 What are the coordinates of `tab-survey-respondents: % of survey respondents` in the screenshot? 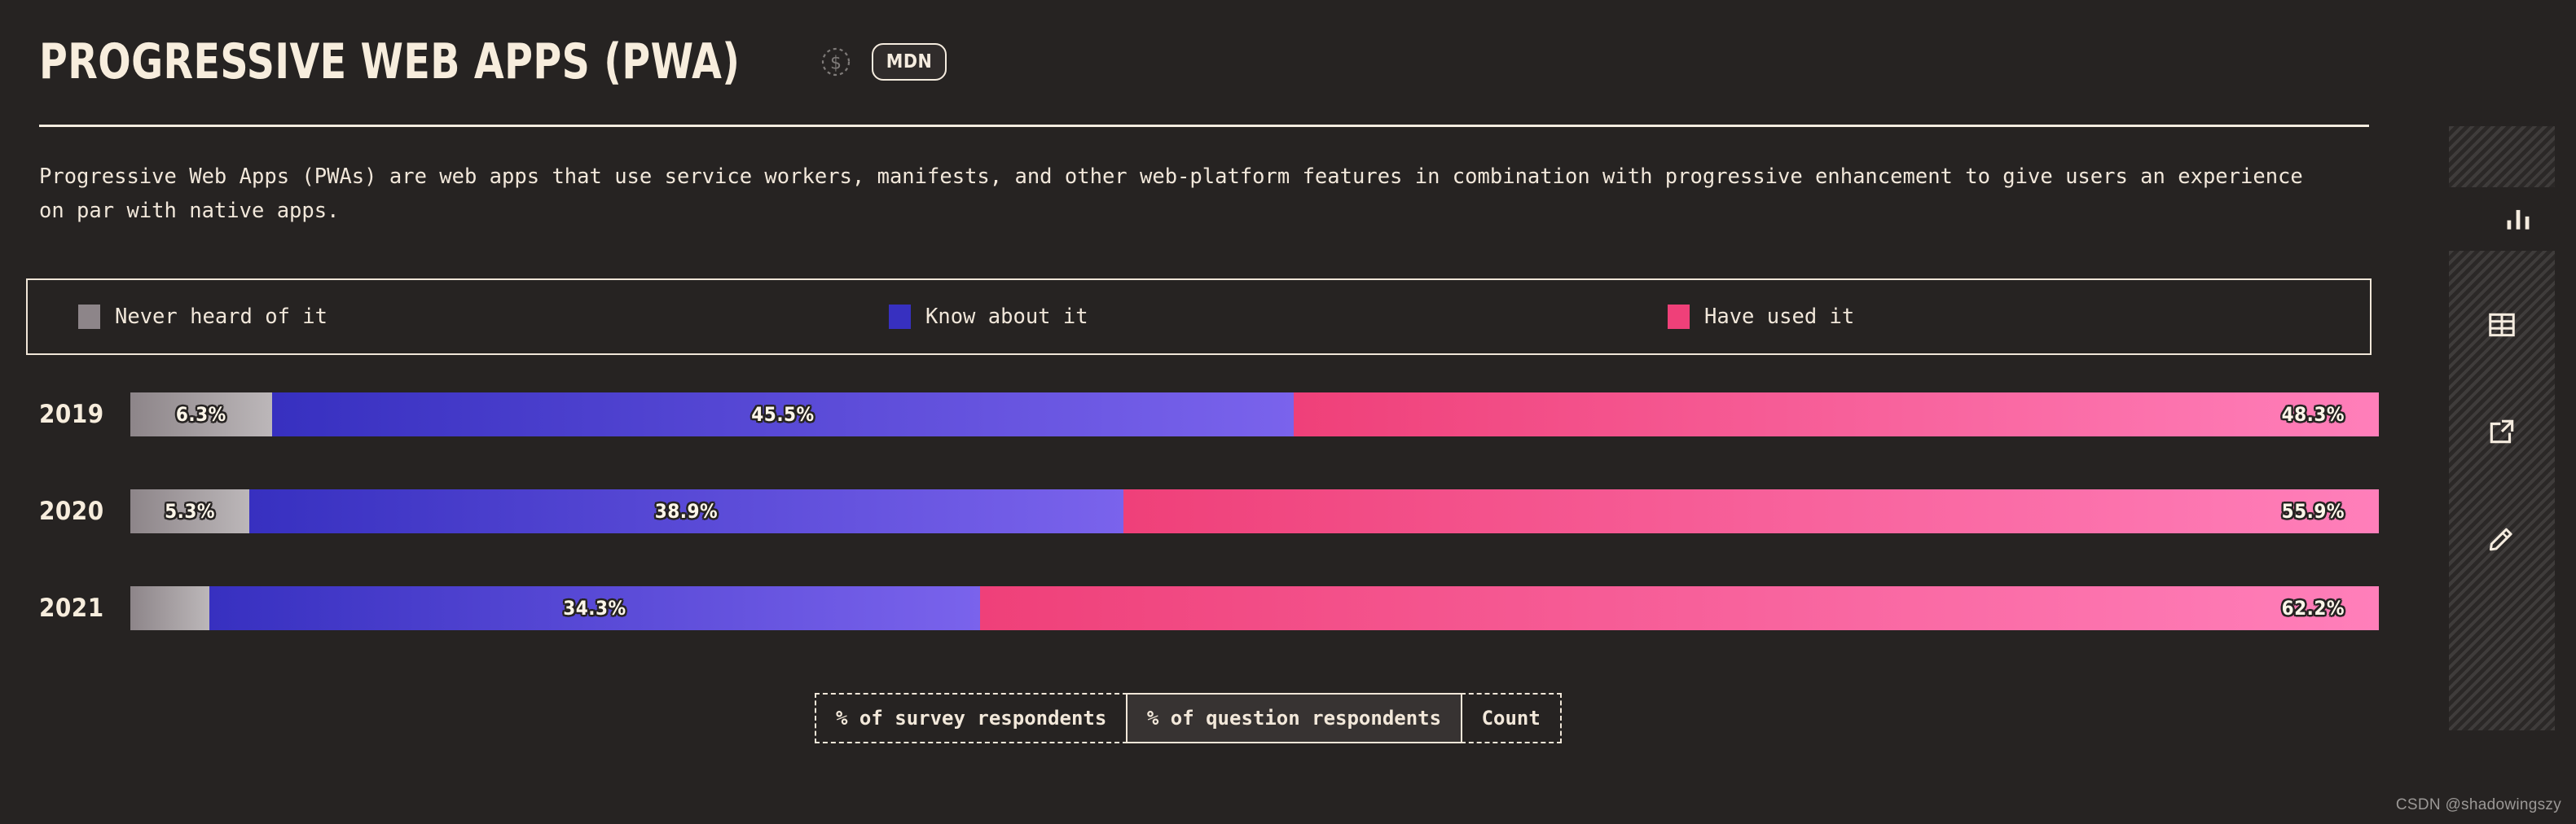 It's located at (971, 718).